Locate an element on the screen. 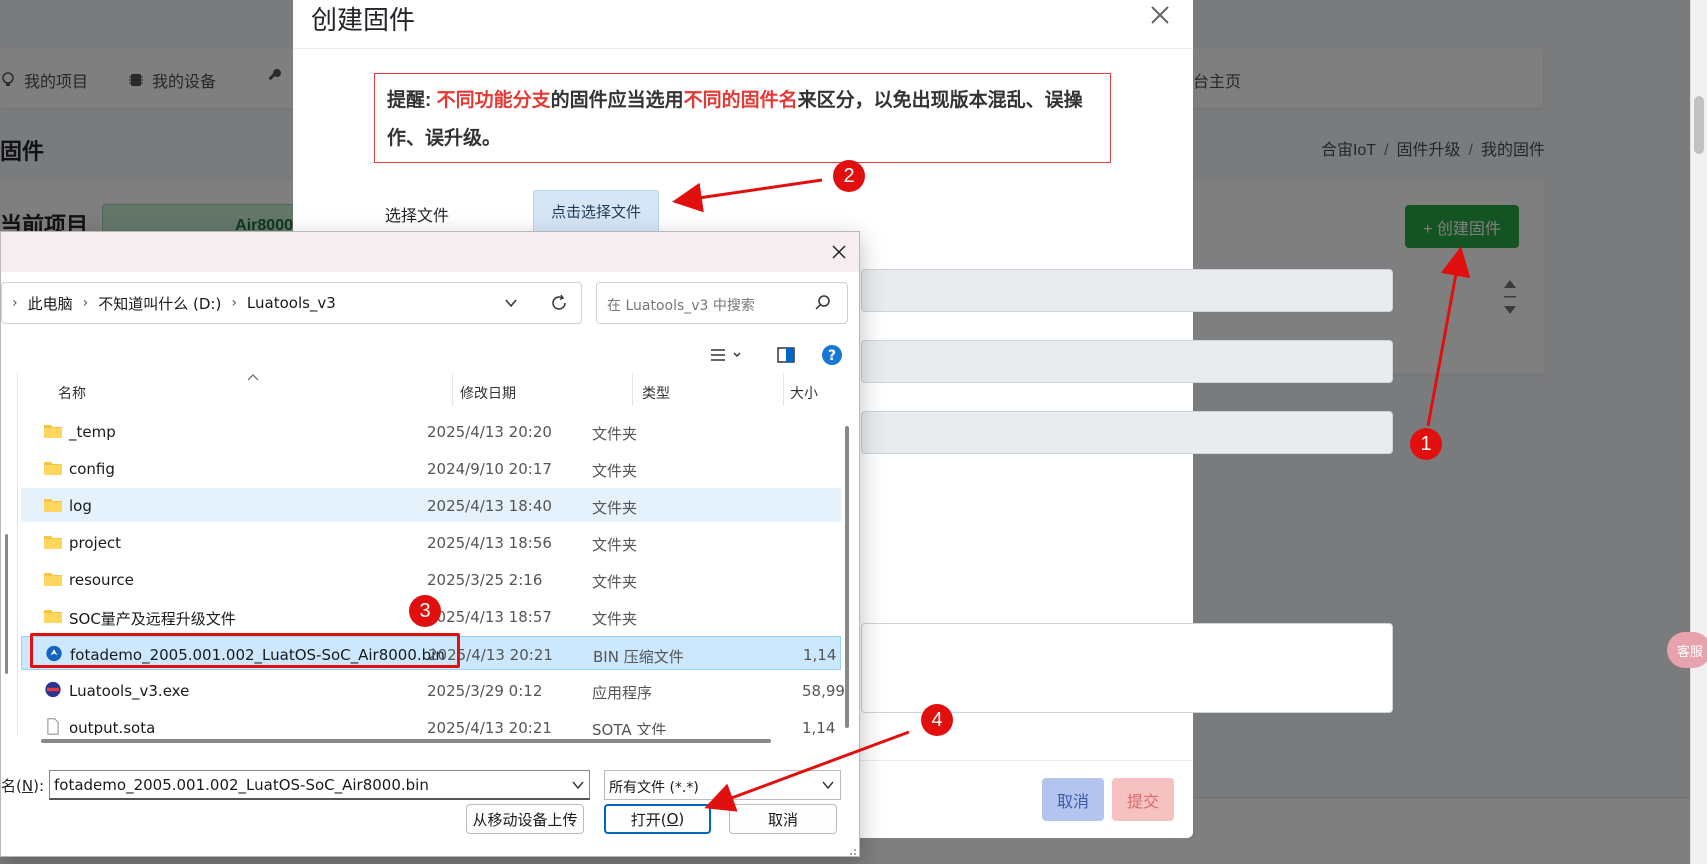 This screenshot has height=864, width=1707. address-crumb: › Luatools_v3 is located at coordinates (278, 303).